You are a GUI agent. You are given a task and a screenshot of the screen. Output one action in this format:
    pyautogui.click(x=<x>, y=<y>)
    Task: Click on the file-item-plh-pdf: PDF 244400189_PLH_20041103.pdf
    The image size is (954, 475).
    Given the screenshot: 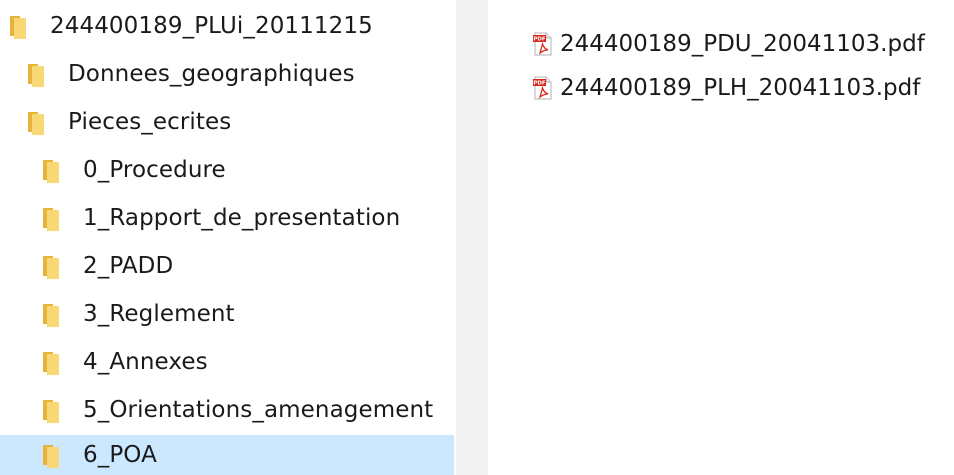 What is the action you would take?
    pyautogui.click(x=726, y=88)
    